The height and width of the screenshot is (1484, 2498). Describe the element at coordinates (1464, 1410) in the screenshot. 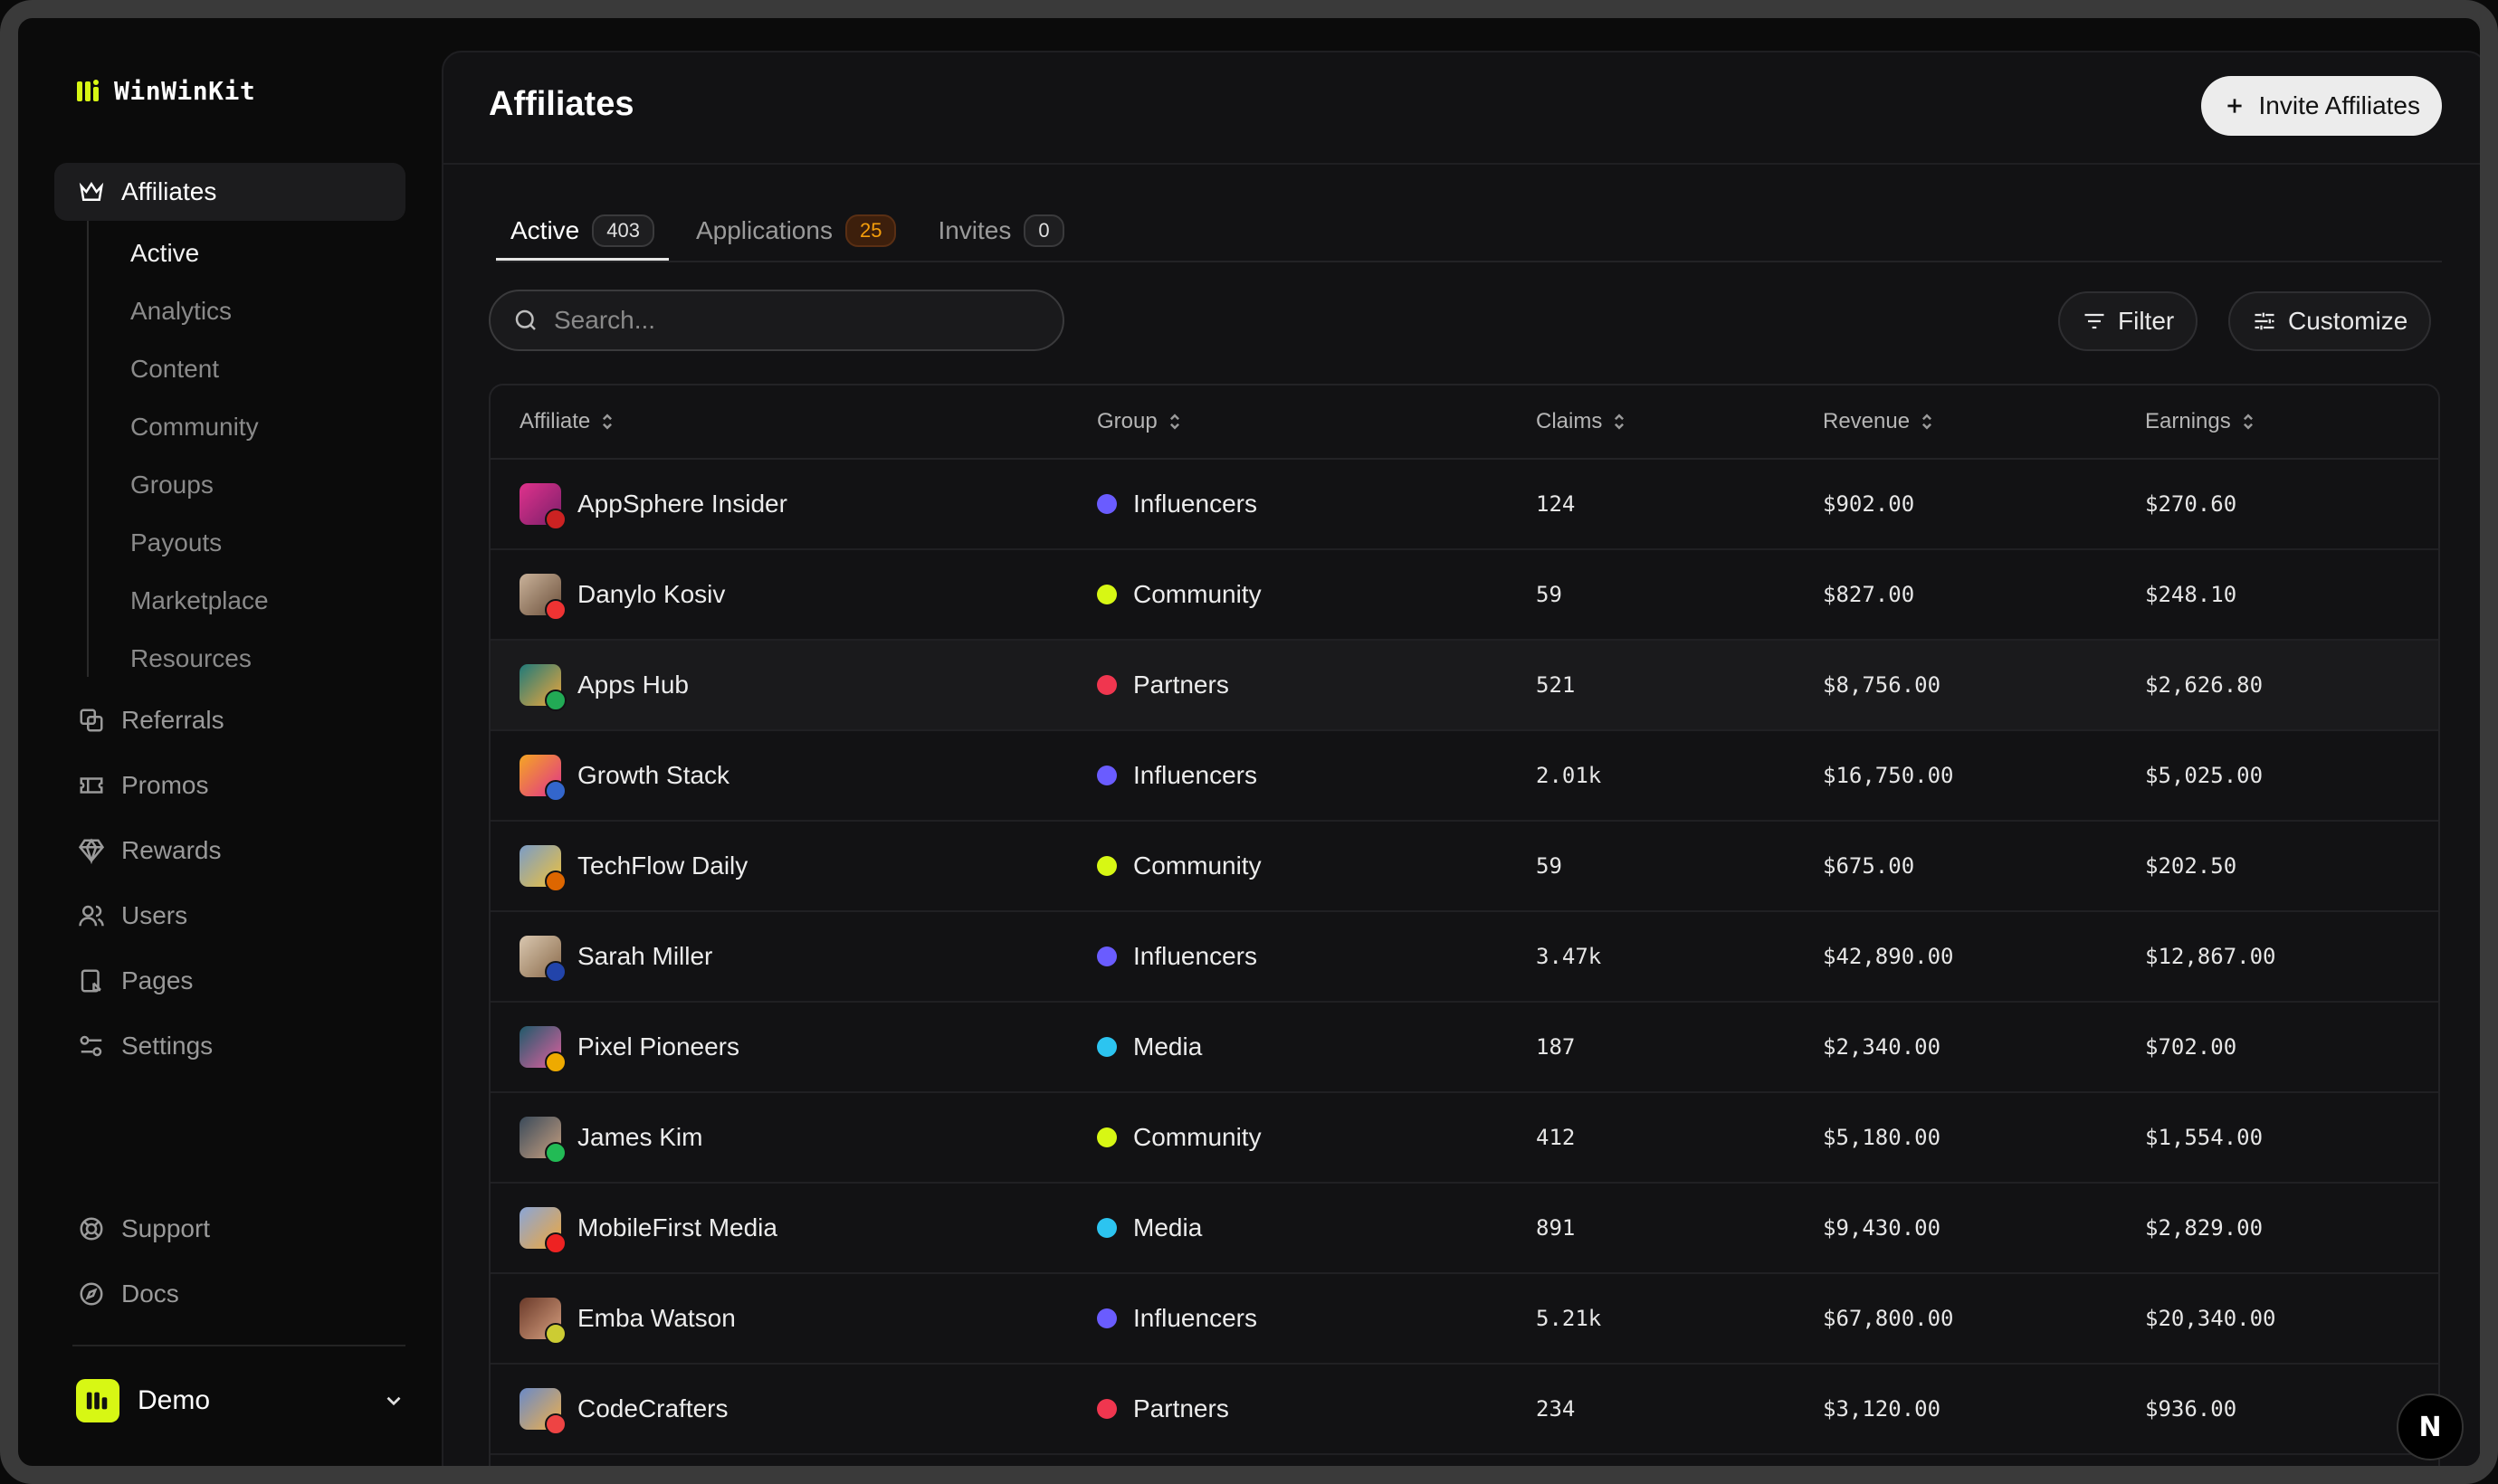

I see `table-row: CodeCrafters Partners 234 $3,120.00 $936.00` at that location.